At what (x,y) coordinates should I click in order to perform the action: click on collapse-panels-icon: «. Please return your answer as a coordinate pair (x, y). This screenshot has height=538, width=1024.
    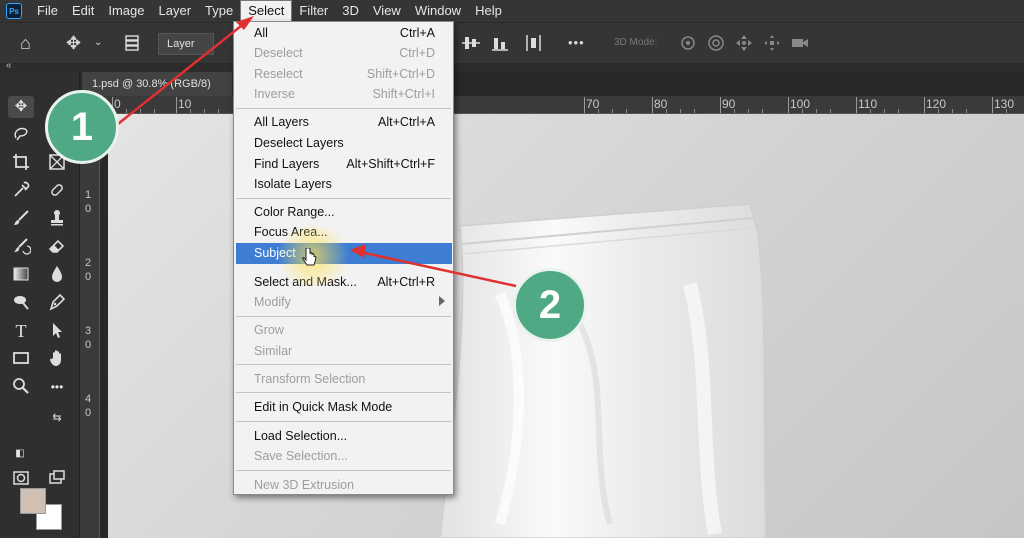
    Looking at the image, I should click on (9, 65).